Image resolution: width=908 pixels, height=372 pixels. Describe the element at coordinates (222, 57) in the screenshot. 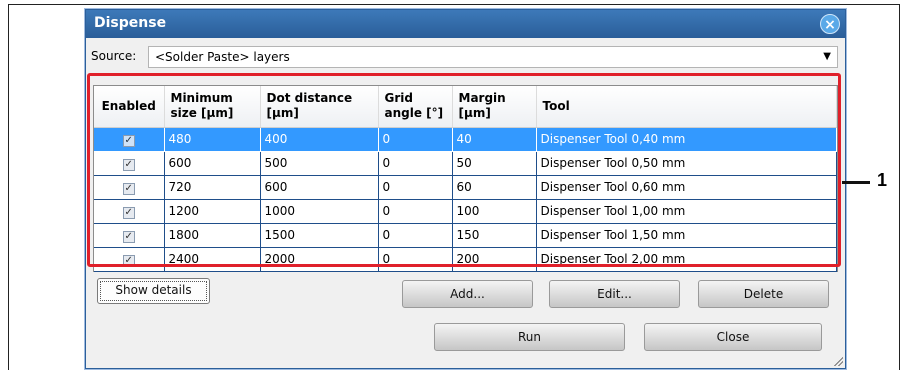

I see `source-value: <Solder Paste> layers` at that location.